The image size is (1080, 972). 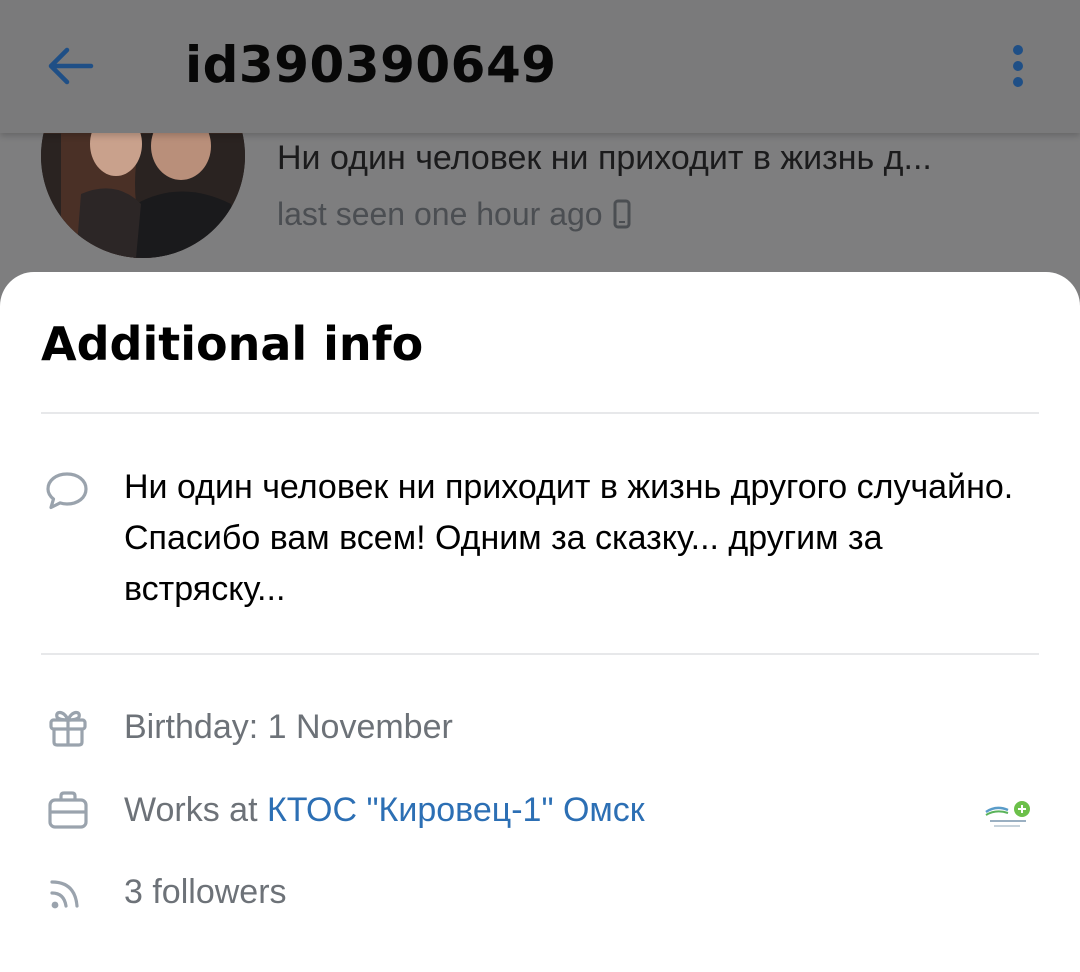 I want to click on work-organization-link: КТОС "Кировец-1" Омск, so click(x=456, y=810).